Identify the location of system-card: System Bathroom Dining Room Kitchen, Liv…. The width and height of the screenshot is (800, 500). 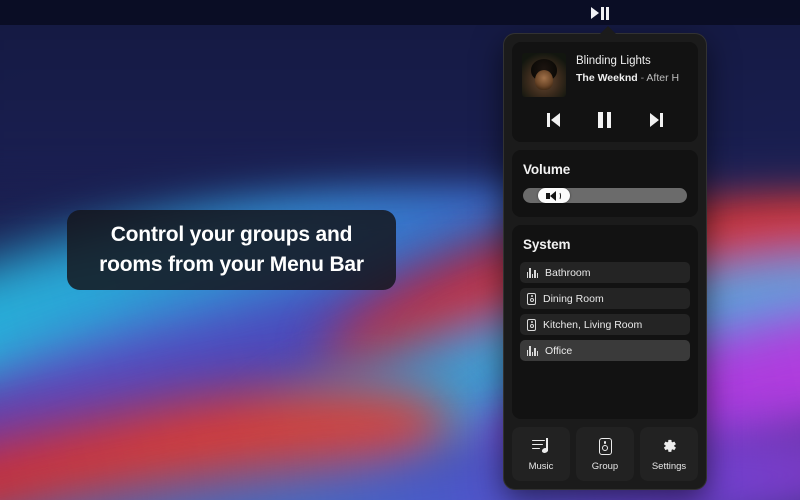
(605, 322).